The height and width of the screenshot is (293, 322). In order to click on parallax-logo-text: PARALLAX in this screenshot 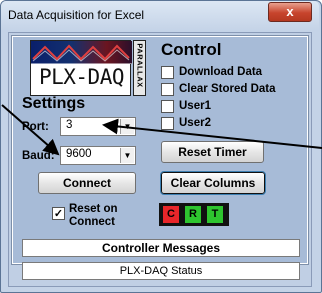, I will do `click(140, 65)`.